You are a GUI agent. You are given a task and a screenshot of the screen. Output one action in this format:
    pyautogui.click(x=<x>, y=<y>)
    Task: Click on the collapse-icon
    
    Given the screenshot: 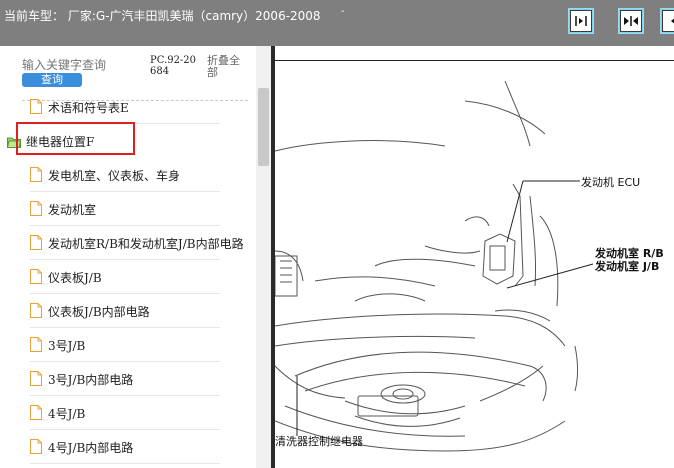 What is the action you would take?
    pyautogui.click(x=631, y=21)
    